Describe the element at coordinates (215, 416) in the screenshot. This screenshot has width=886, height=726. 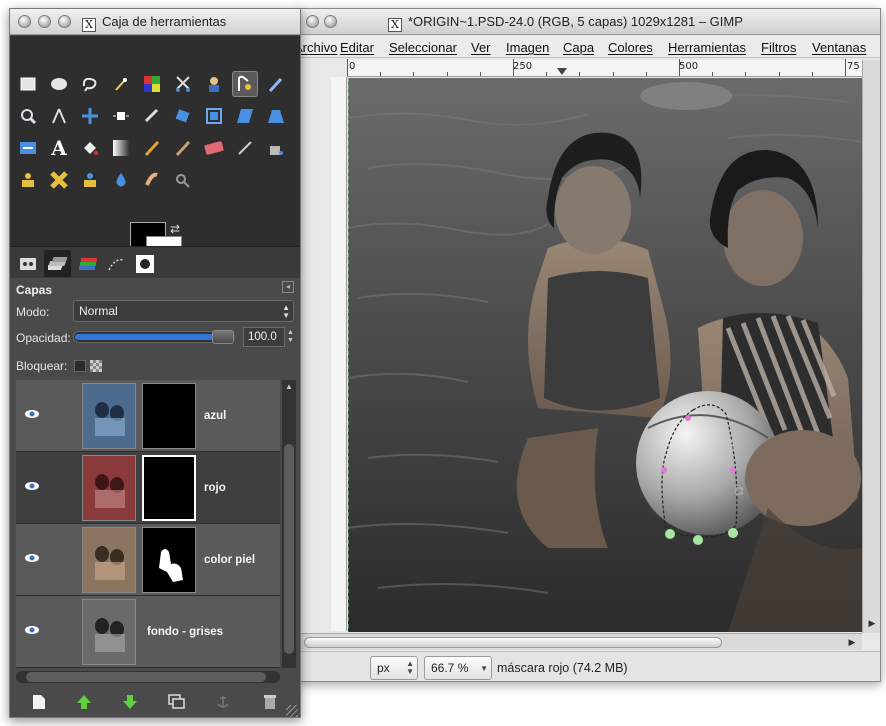
I see `layer-name: azul` at that location.